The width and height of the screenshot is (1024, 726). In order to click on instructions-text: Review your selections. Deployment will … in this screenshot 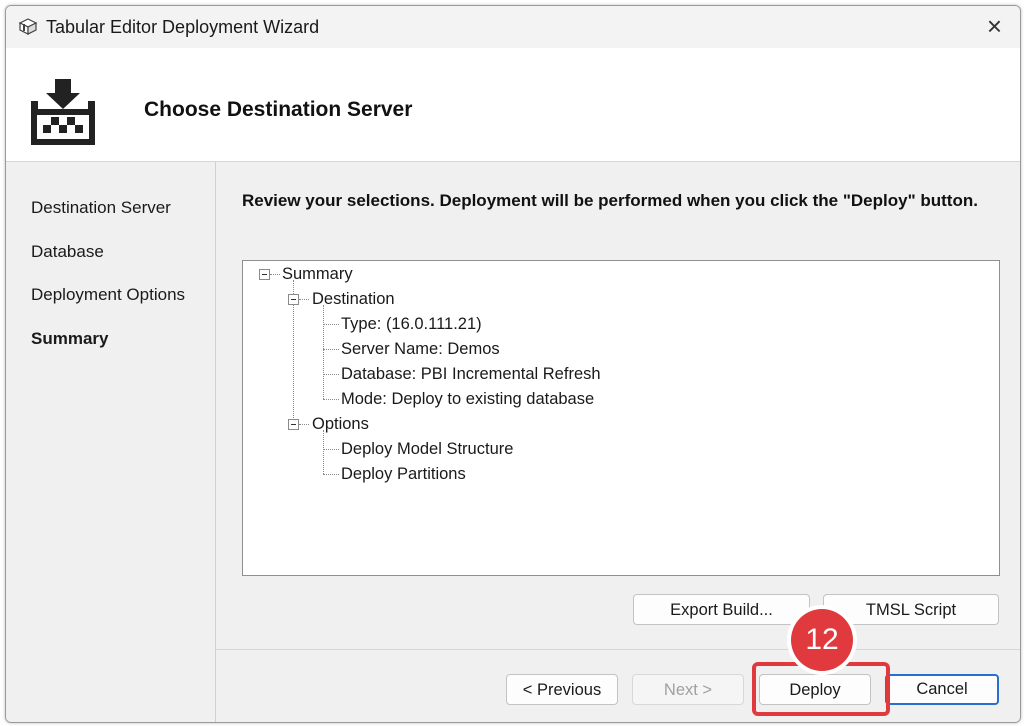, I will do `click(610, 200)`.